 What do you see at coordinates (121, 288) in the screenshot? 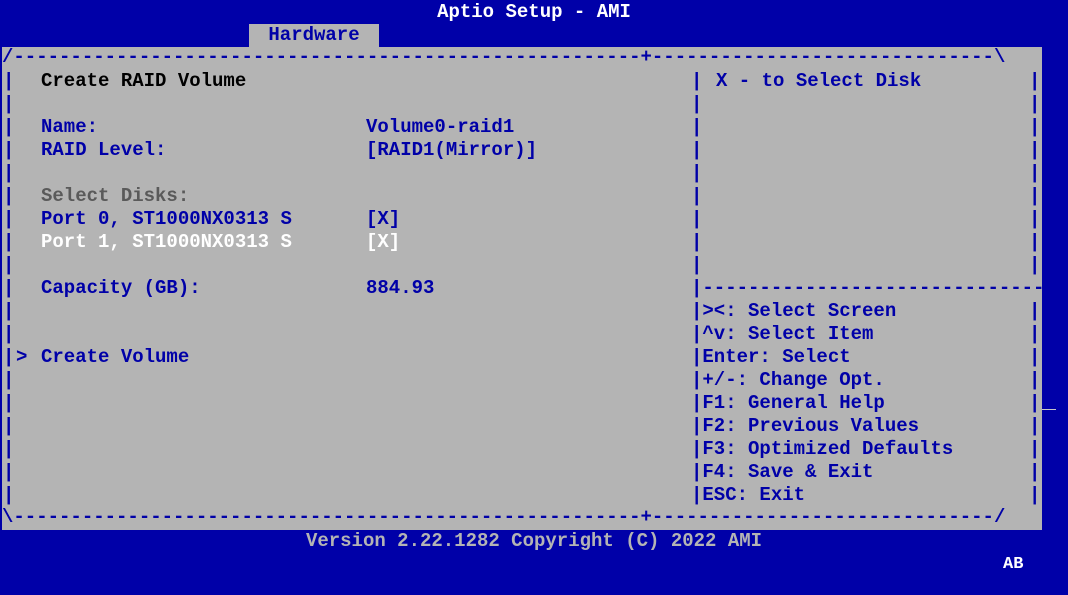
I see `capacity-label: Capacity (GB):` at bounding box center [121, 288].